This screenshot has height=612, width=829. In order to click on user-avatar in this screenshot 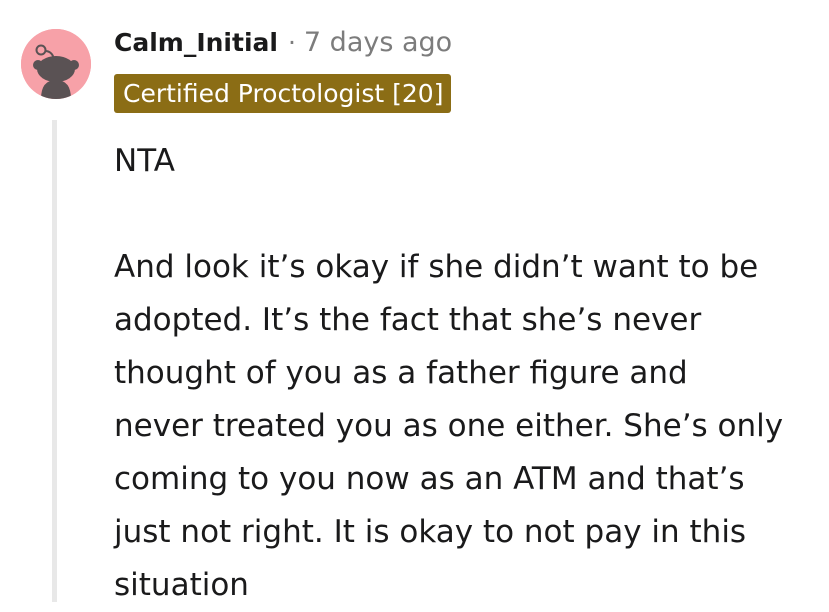, I will do `click(56, 64)`.